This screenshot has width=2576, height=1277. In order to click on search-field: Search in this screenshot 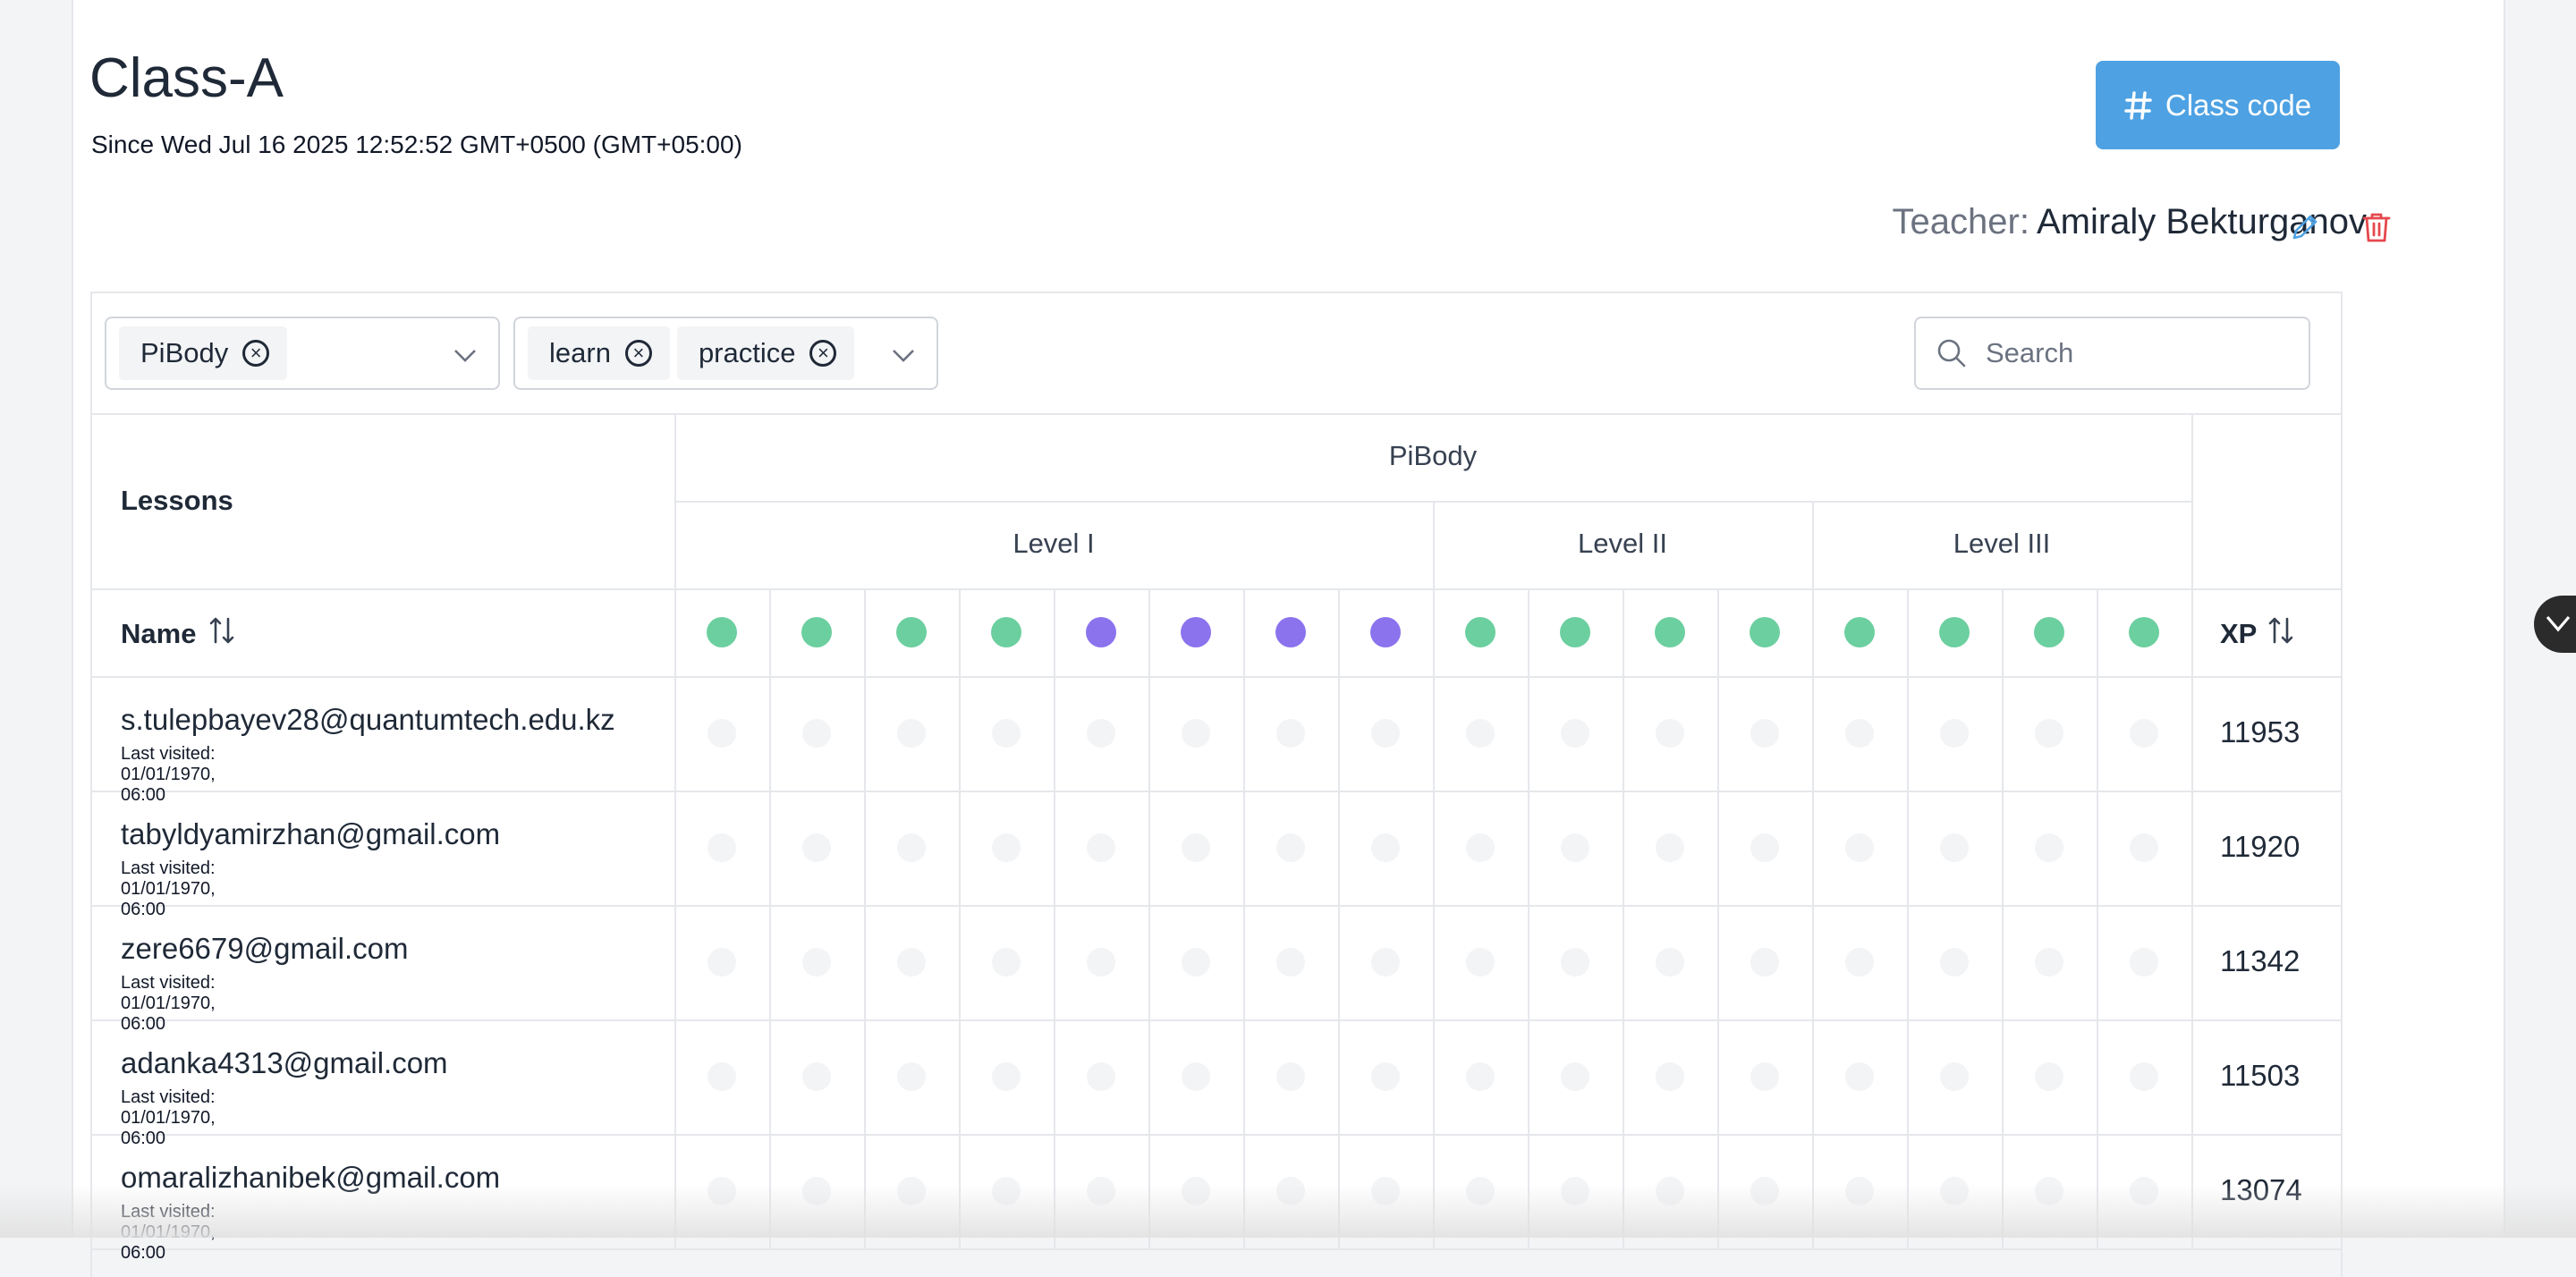, I will do `click(2112, 353)`.